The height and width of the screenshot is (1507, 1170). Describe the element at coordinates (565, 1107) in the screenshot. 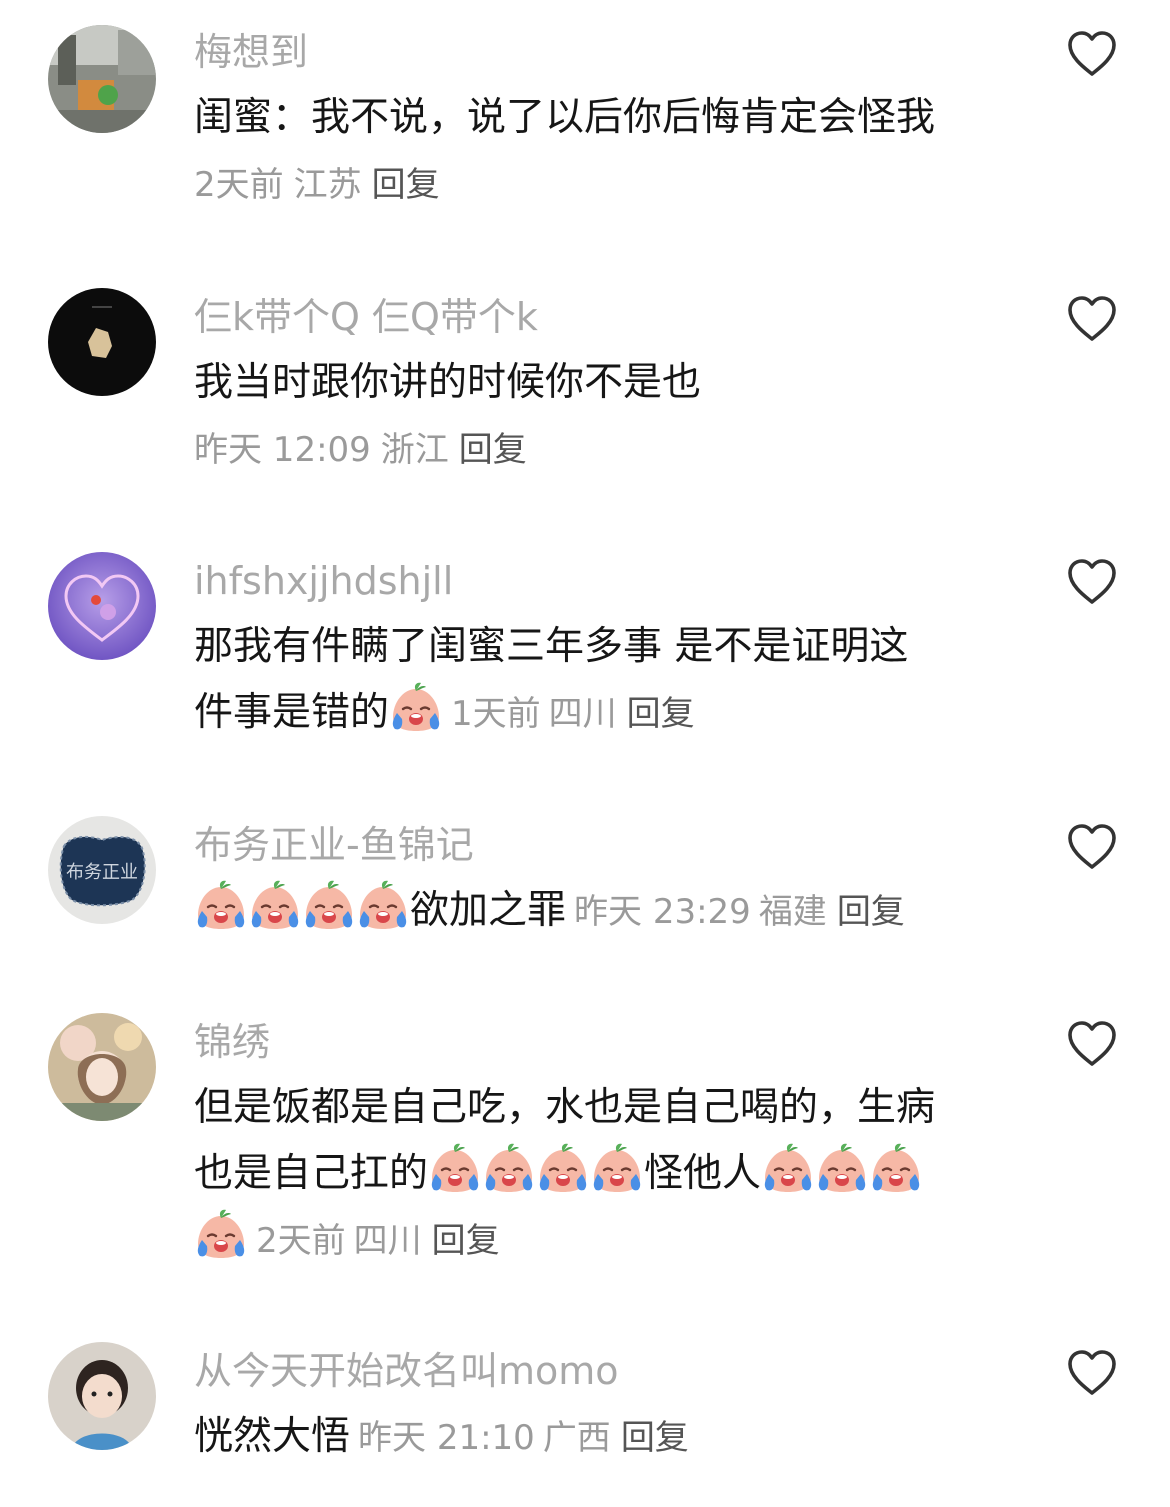

I see `comment-text: 但是饭都是自己吃，水也是自己喝的，生病` at that location.